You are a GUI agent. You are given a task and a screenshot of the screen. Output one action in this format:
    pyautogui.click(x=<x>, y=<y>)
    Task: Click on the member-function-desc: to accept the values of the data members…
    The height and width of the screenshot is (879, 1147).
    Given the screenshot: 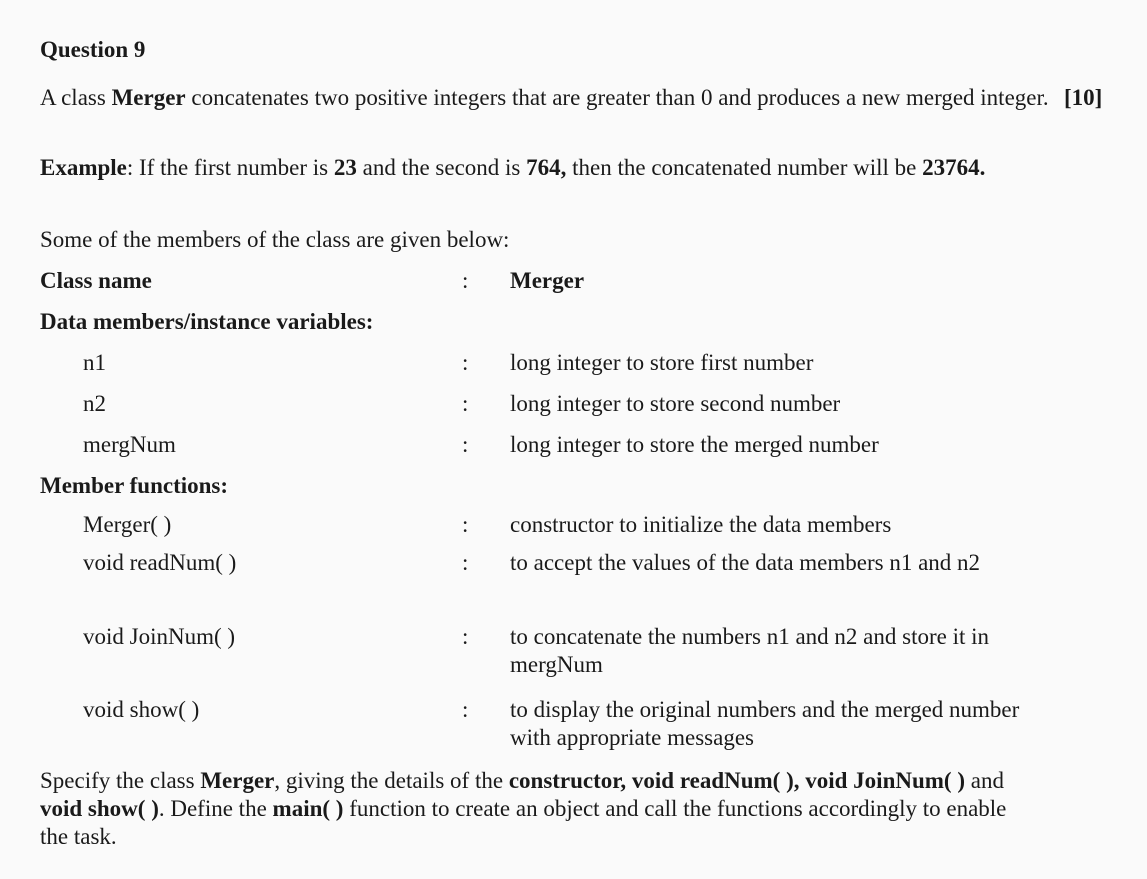 What is the action you would take?
    pyautogui.click(x=745, y=562)
    